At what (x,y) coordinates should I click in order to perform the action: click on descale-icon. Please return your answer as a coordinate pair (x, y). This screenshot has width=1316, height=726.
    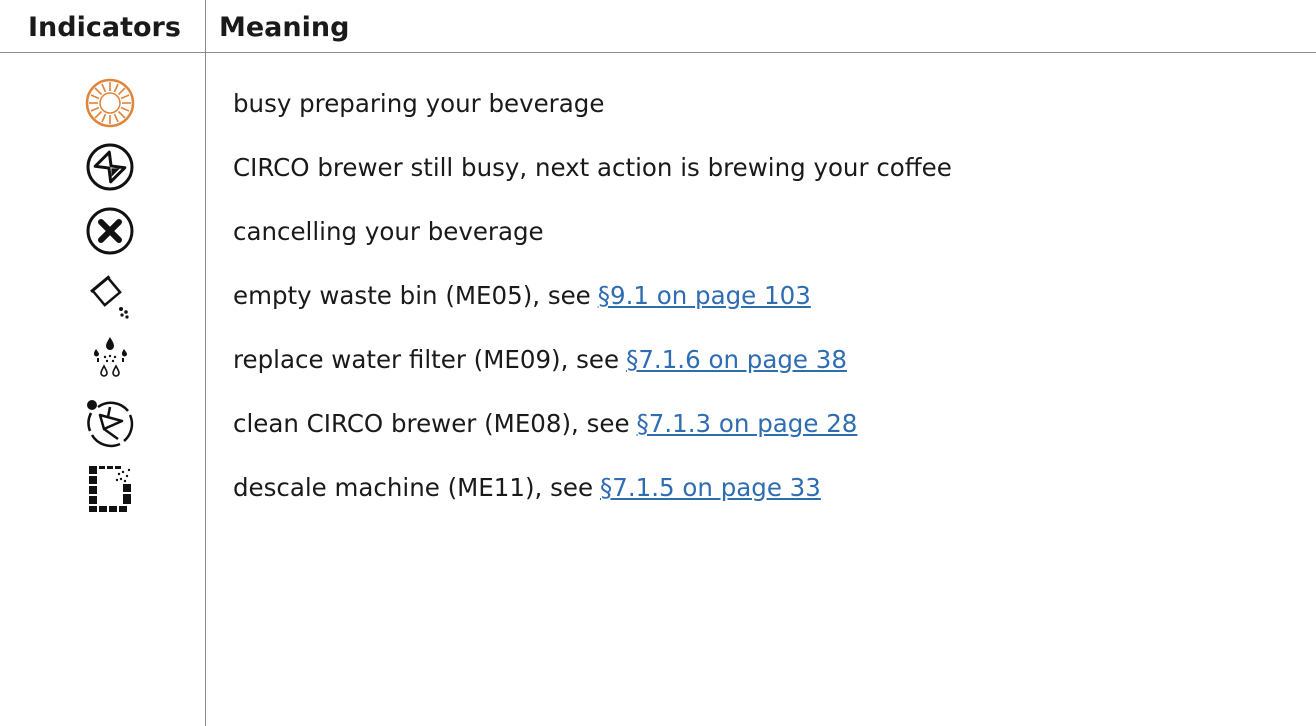
    Looking at the image, I should click on (110, 487).